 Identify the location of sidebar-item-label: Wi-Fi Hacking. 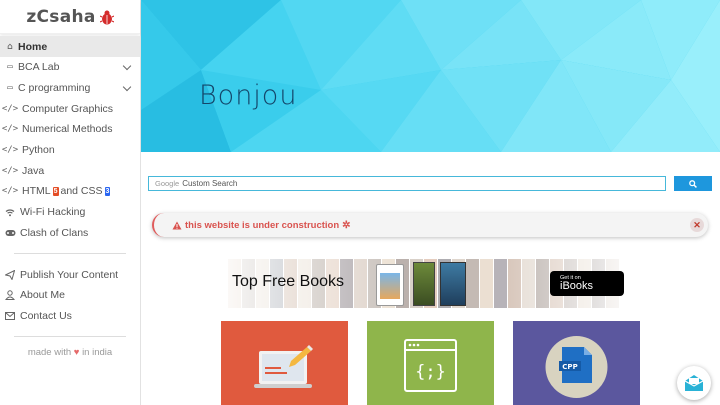
(53, 212).